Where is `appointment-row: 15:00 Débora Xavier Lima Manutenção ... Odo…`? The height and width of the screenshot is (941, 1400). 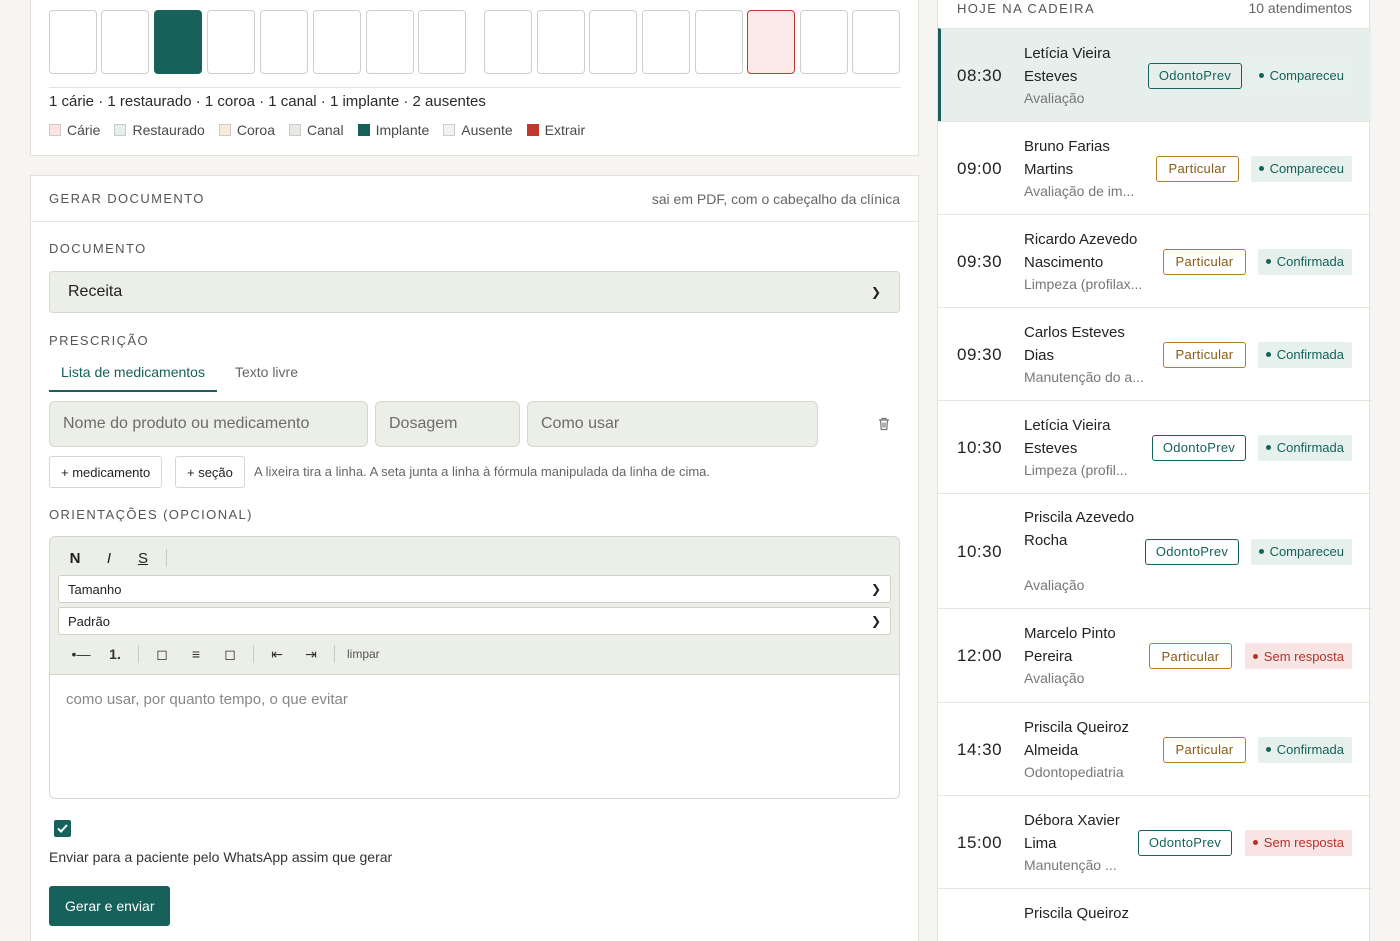 appointment-row: 15:00 Débora Xavier Lima Manutenção ... Odo… is located at coordinates (1154, 841).